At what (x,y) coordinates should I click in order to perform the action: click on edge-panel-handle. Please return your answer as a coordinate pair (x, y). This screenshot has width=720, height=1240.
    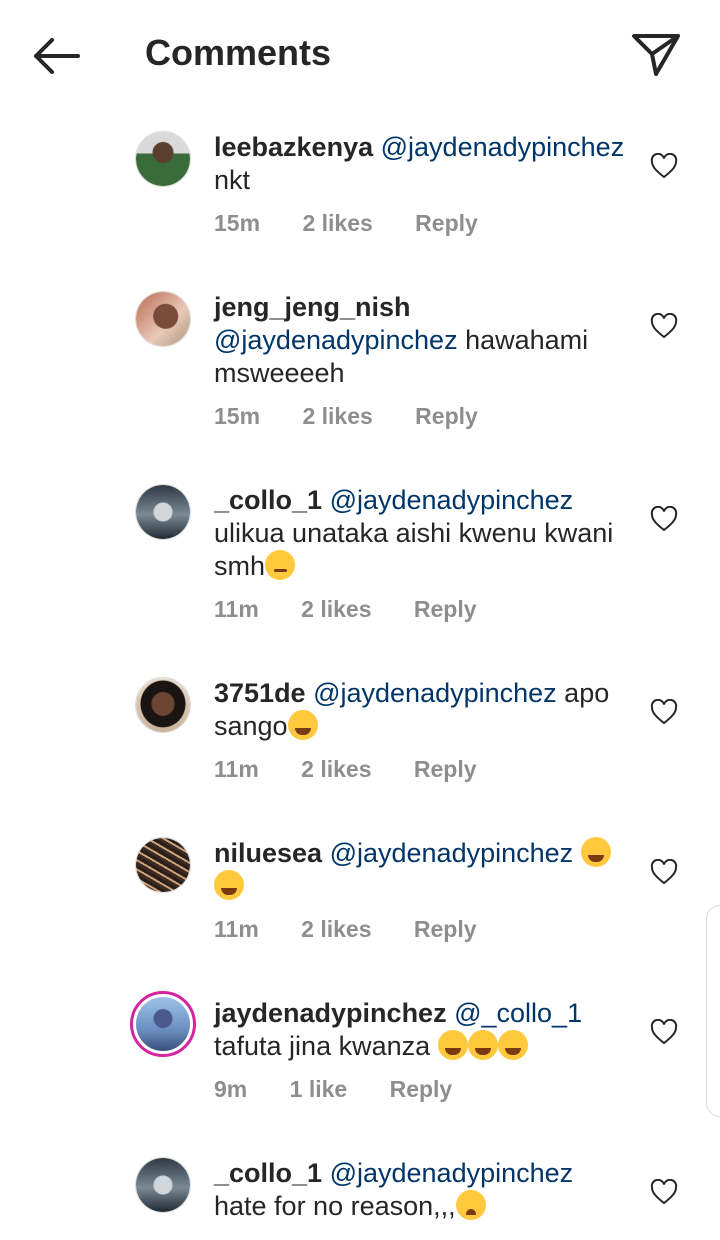
    Looking at the image, I should click on (713, 1011).